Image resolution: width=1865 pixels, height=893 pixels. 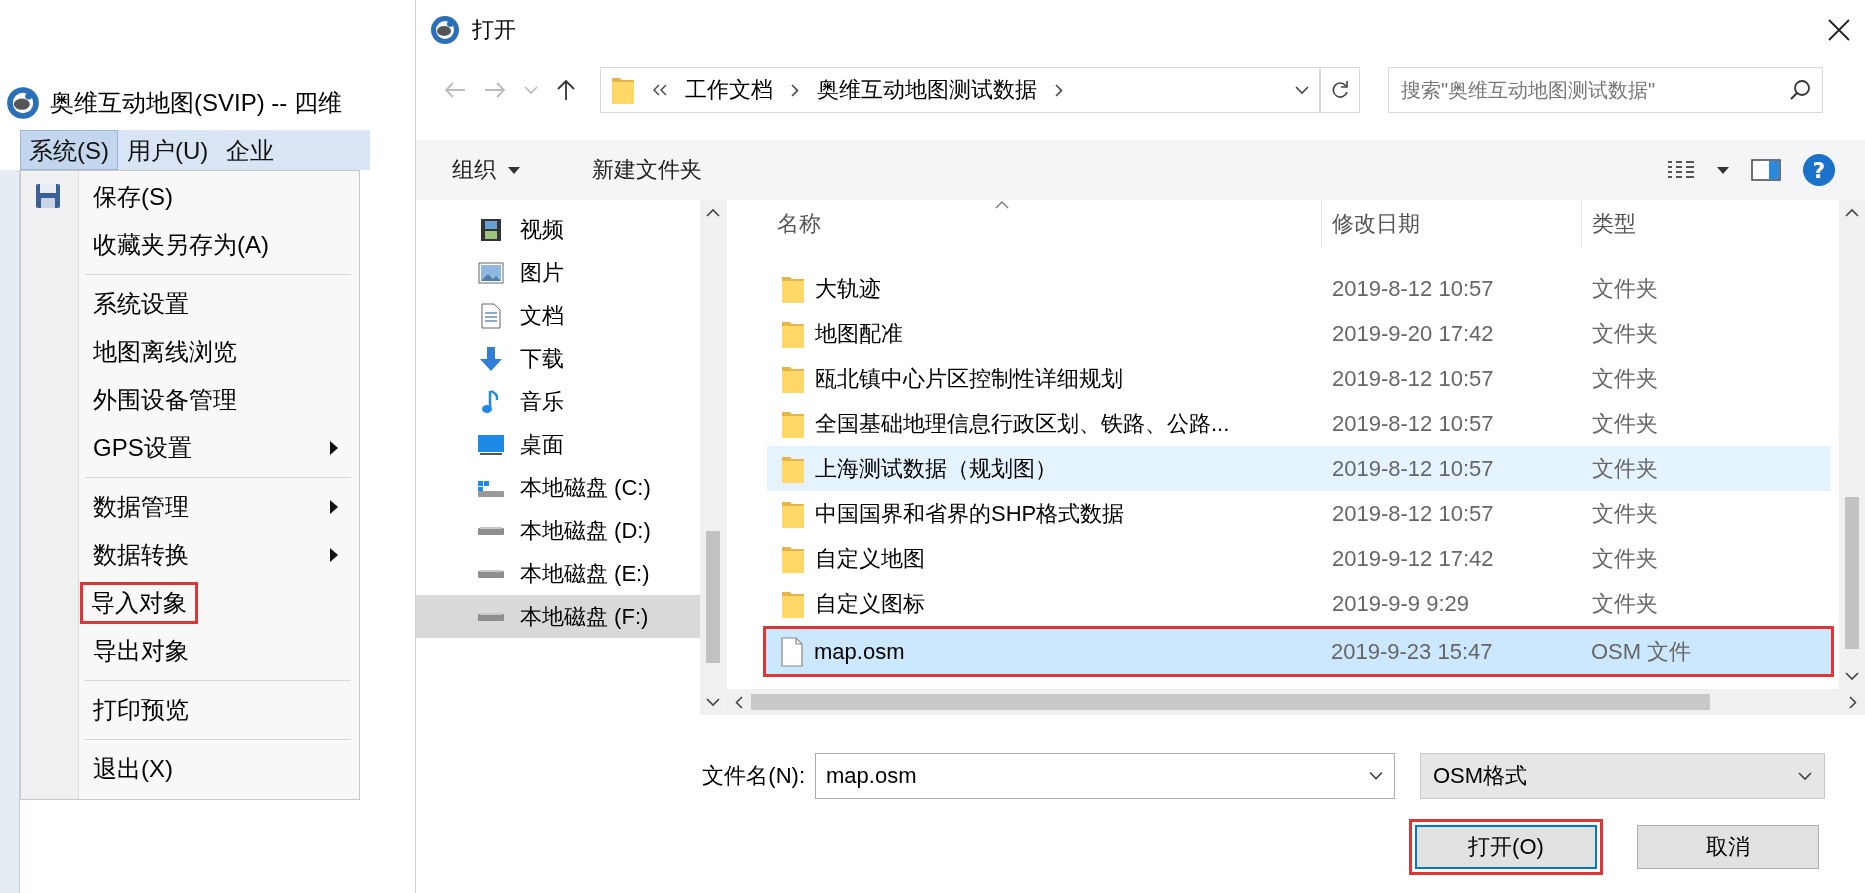 What do you see at coordinates (141, 710) in the screenshot?
I see `menu-item: 打印预览` at bounding box center [141, 710].